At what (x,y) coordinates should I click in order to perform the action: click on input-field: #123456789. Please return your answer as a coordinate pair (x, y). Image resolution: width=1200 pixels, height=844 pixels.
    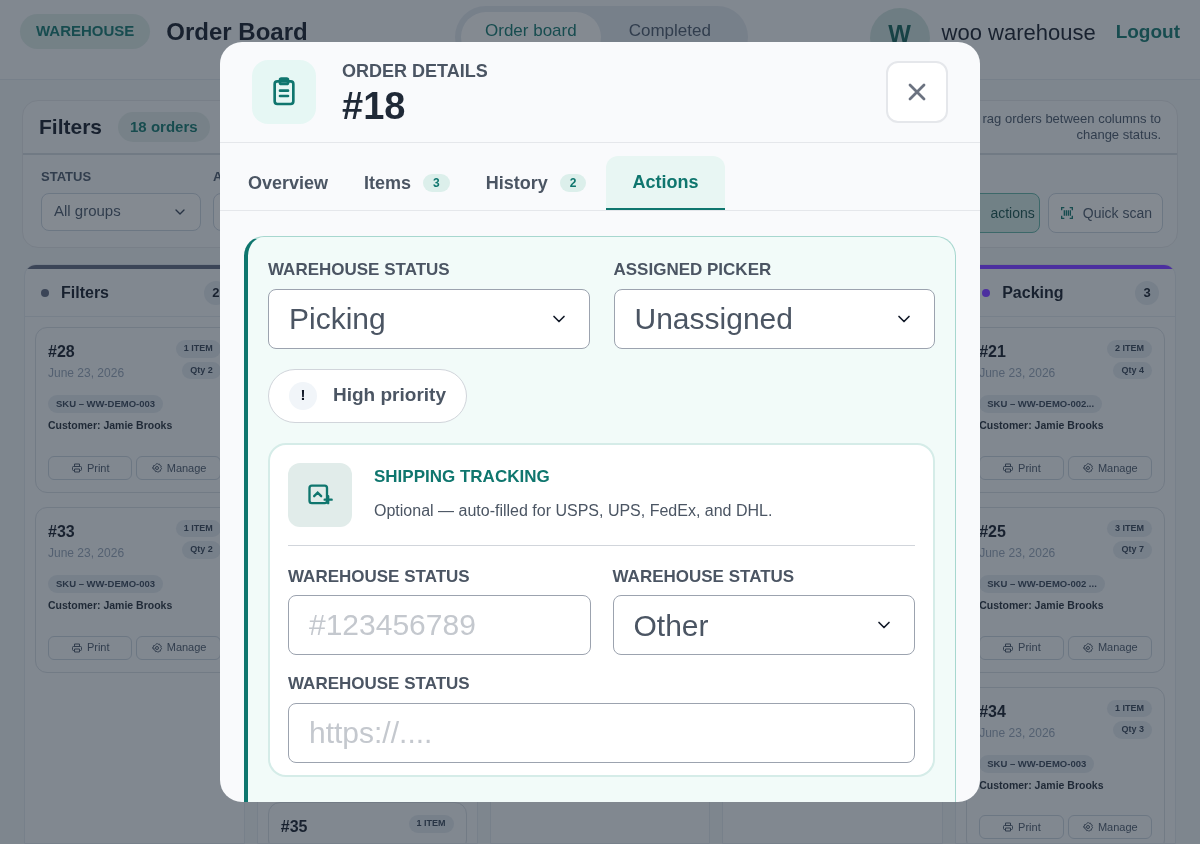
    Looking at the image, I should click on (439, 625).